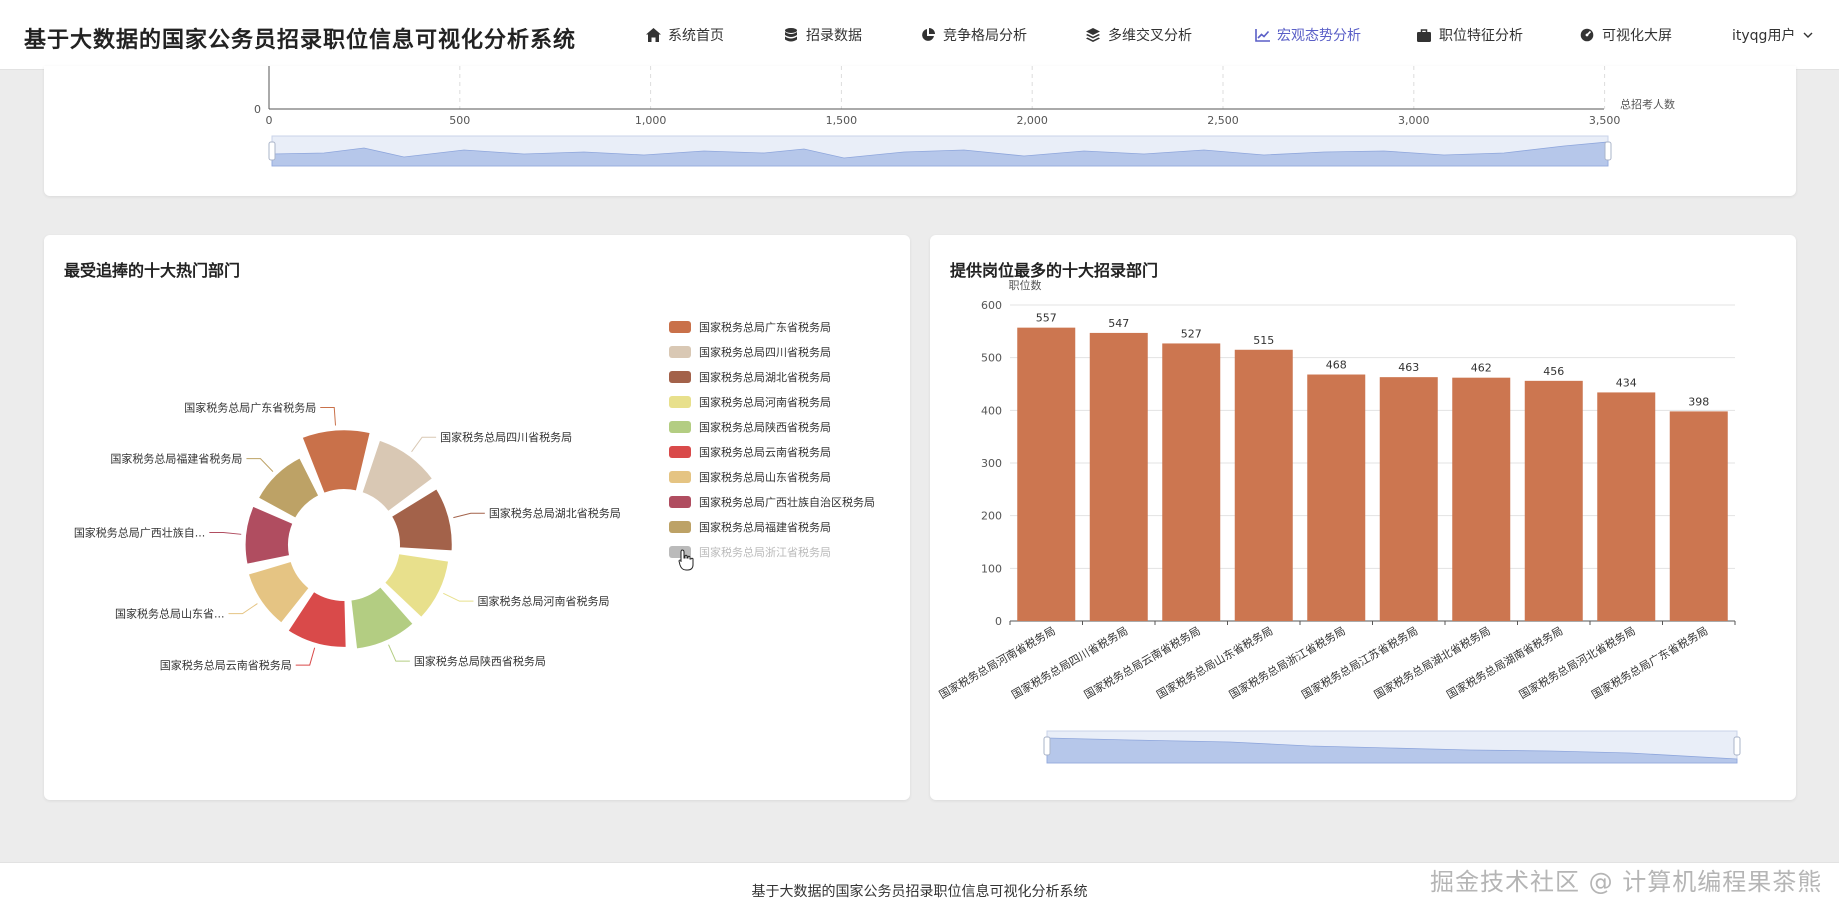  Describe the element at coordinates (750, 427) in the screenshot. I see `legend-item: 国家税务总局陕西省税务局` at that location.